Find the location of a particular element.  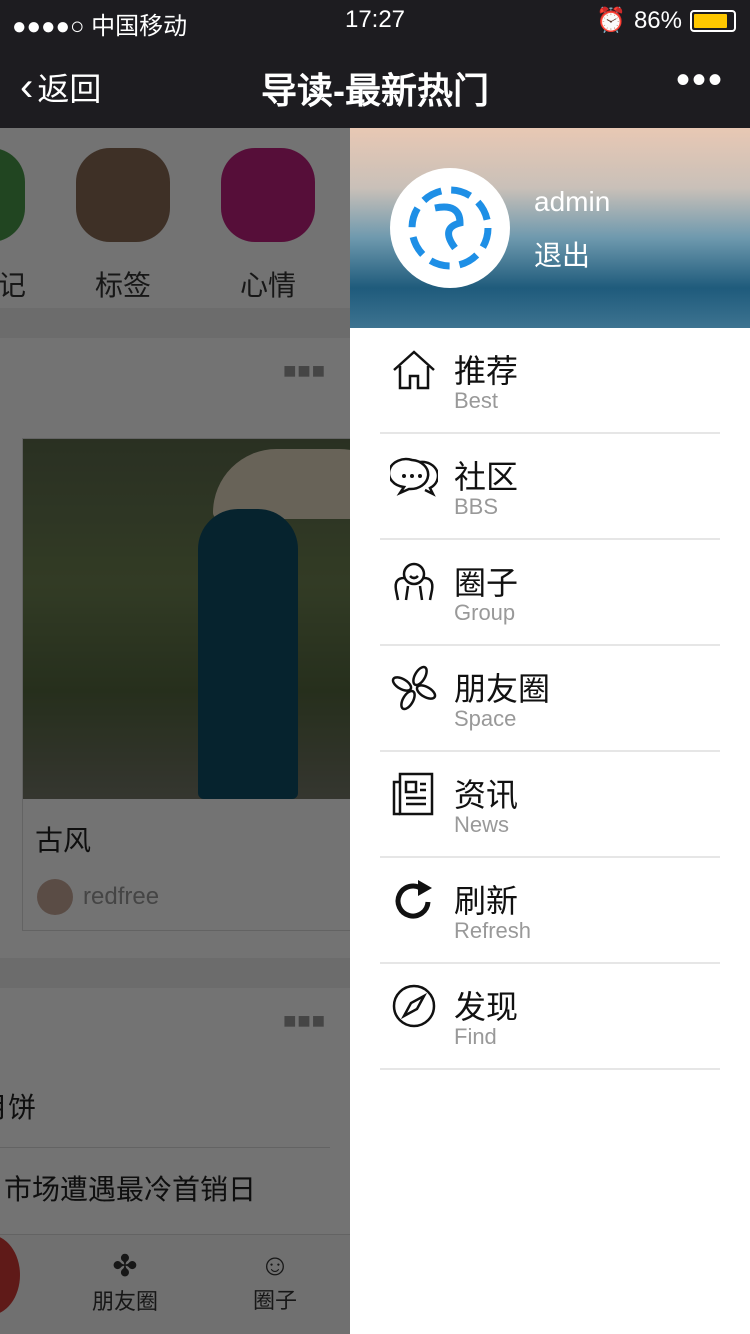

menu-title: 推荐 is located at coordinates (486, 371).